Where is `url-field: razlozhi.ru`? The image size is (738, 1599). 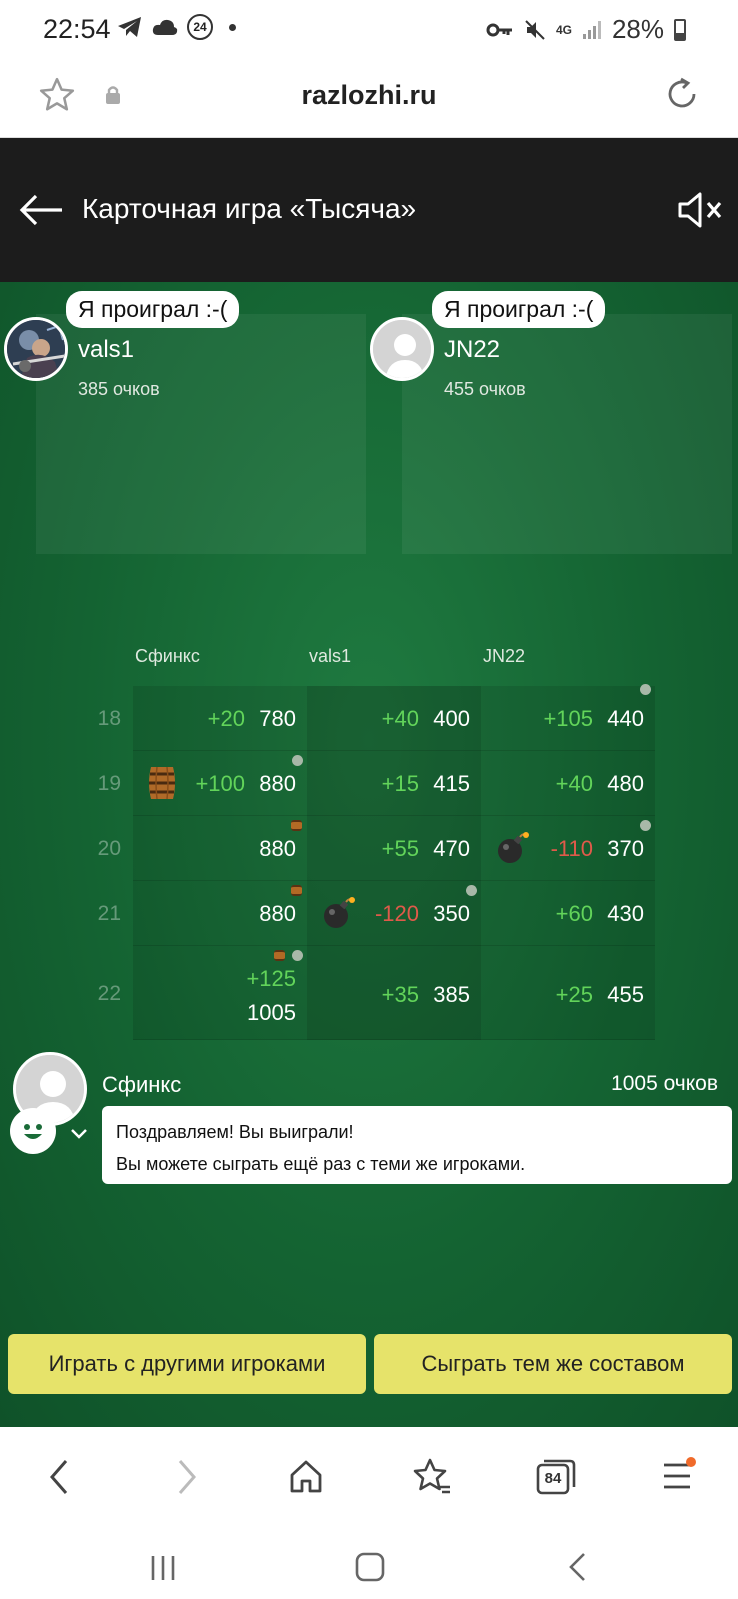 url-field: razlozhi.ru is located at coordinates (369, 95).